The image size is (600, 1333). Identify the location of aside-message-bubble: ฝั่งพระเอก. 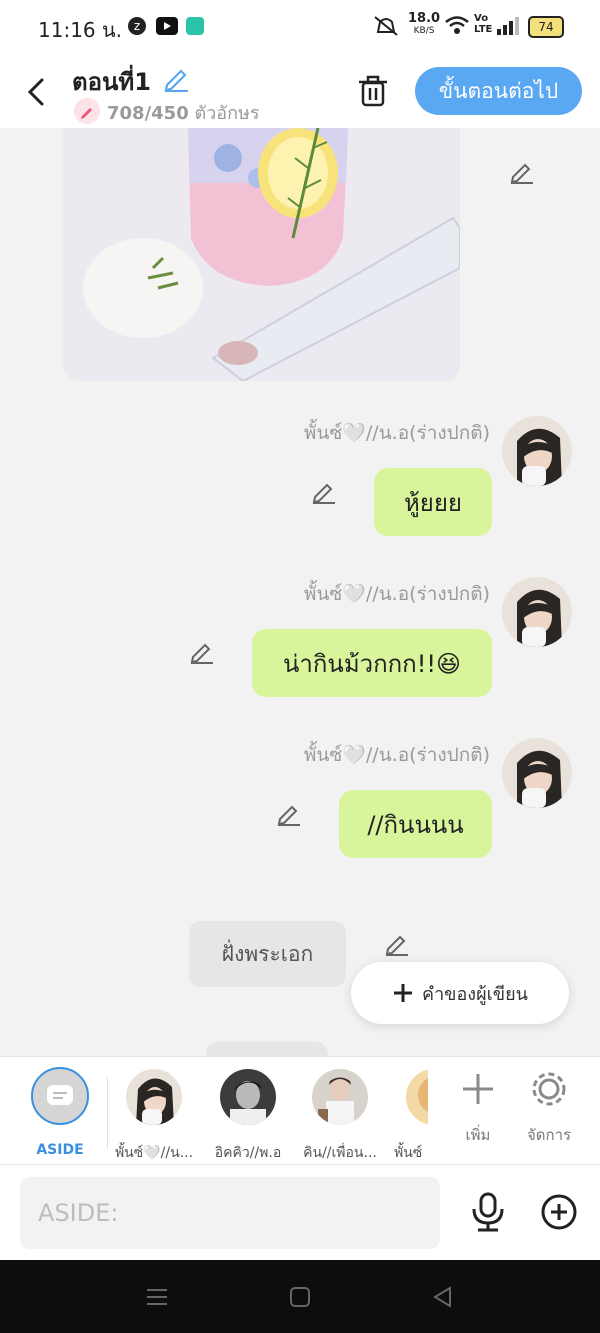
(267, 954).